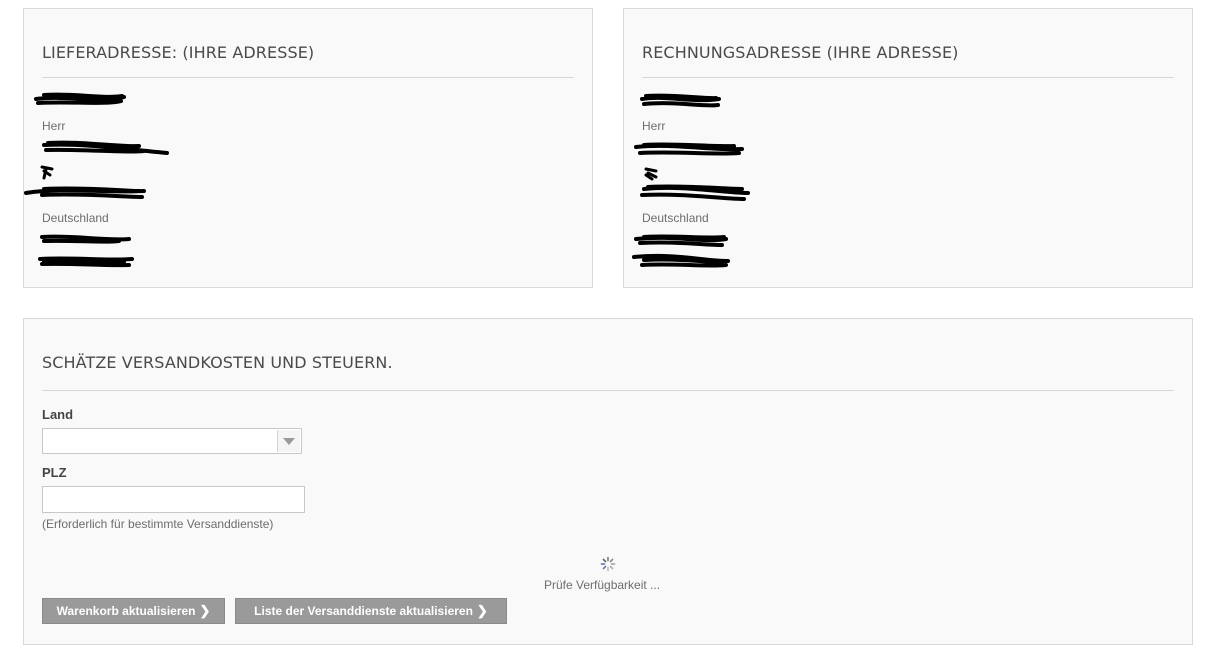 This screenshot has width=1231, height=664. What do you see at coordinates (608, 564) in the screenshot?
I see `loading-spinner-icon` at bounding box center [608, 564].